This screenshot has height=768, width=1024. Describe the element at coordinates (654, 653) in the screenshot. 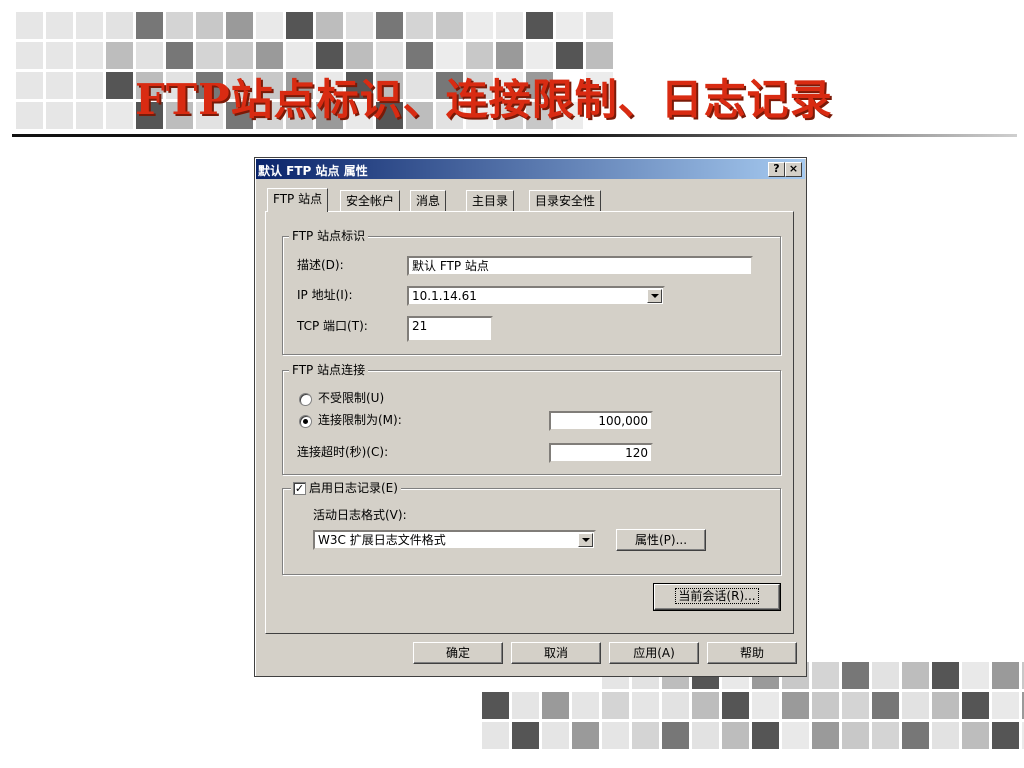

I see `apply-button: 应用(A)` at that location.